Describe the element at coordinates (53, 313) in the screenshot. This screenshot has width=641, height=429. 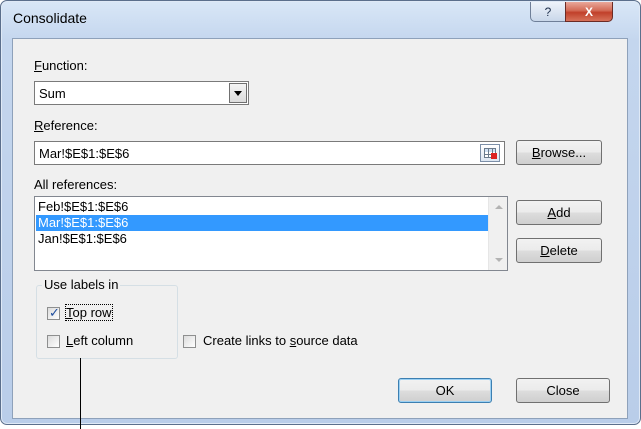
I see `top-row-checkbox` at that location.